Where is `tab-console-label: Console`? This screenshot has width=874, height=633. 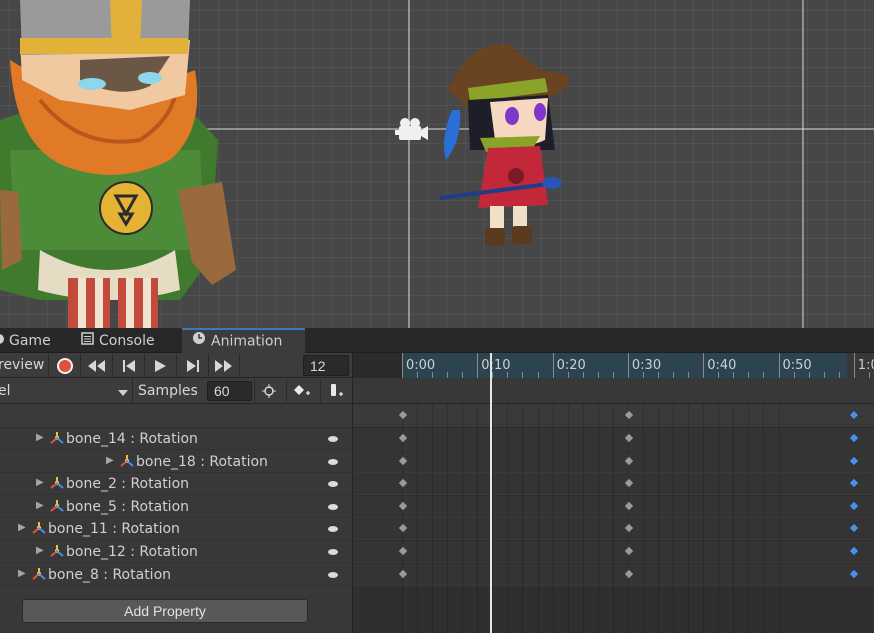
tab-console-label: Console is located at coordinates (127, 341).